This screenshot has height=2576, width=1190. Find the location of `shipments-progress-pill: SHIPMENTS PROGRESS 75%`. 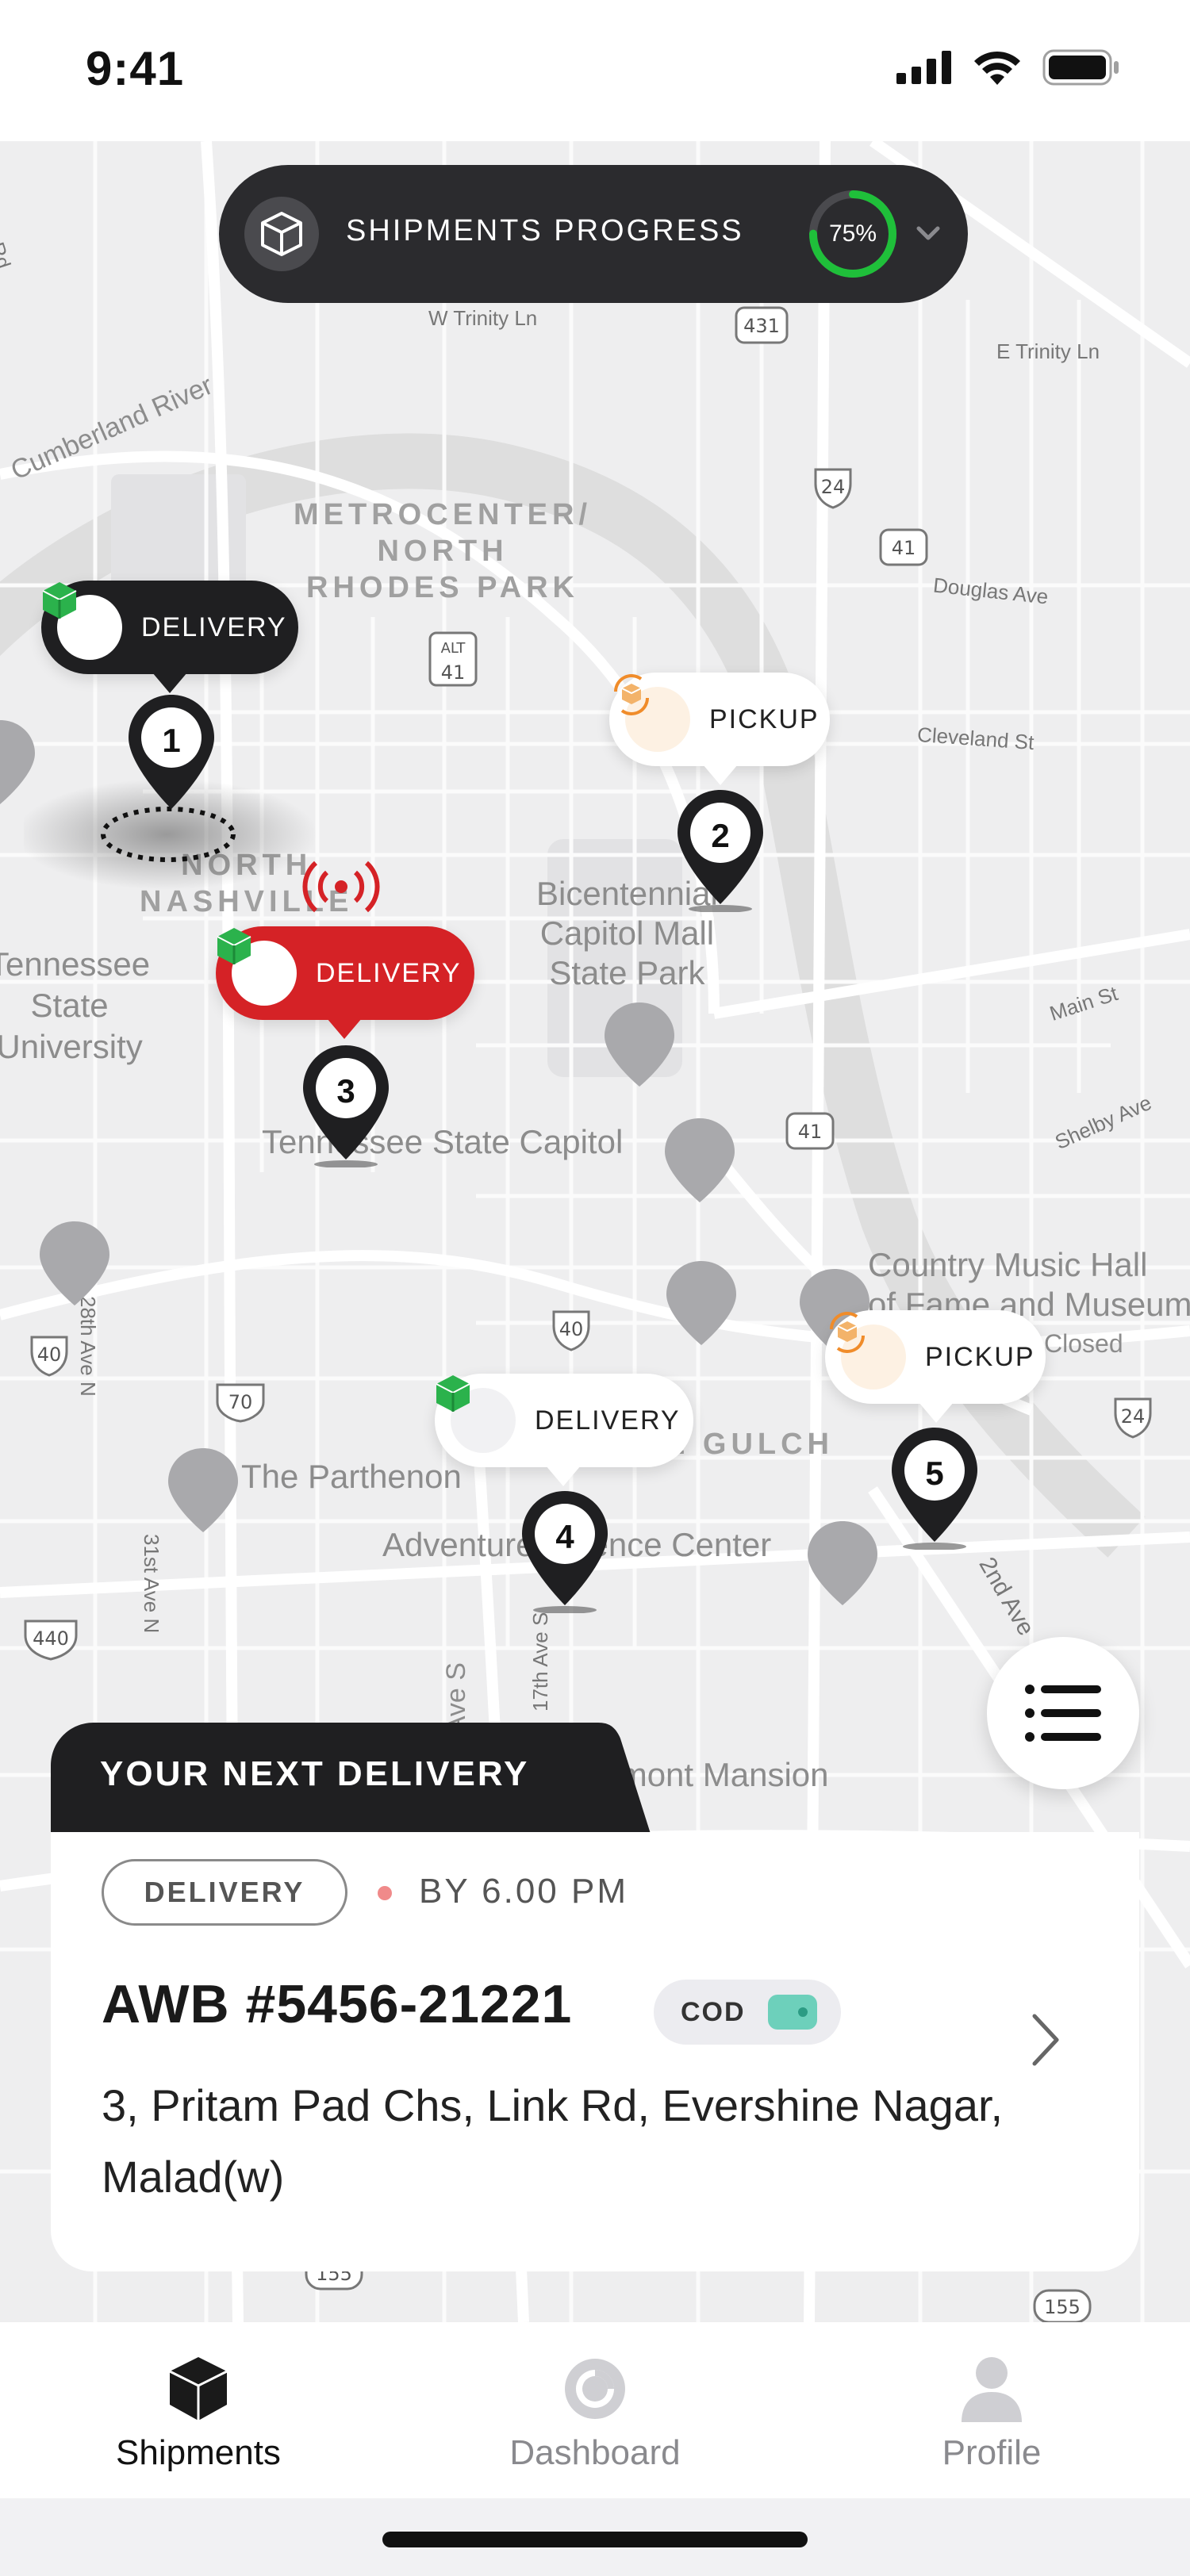

shipments-progress-pill: SHIPMENTS PROGRESS 75% is located at coordinates (593, 234).